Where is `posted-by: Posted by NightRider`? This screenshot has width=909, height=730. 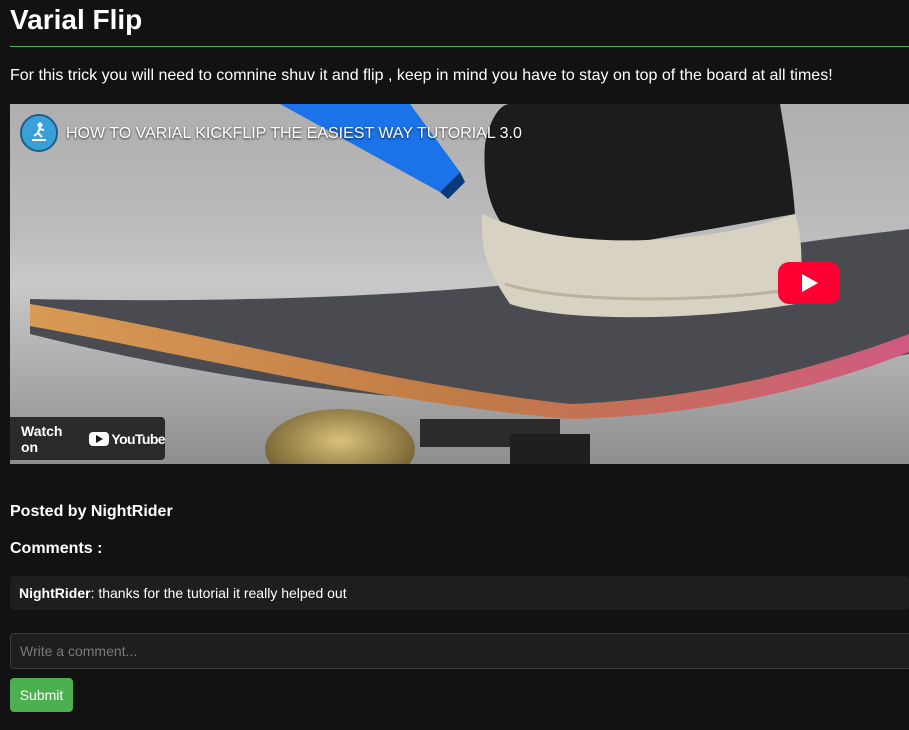
posted-by: Posted by NightRider is located at coordinates (91, 511).